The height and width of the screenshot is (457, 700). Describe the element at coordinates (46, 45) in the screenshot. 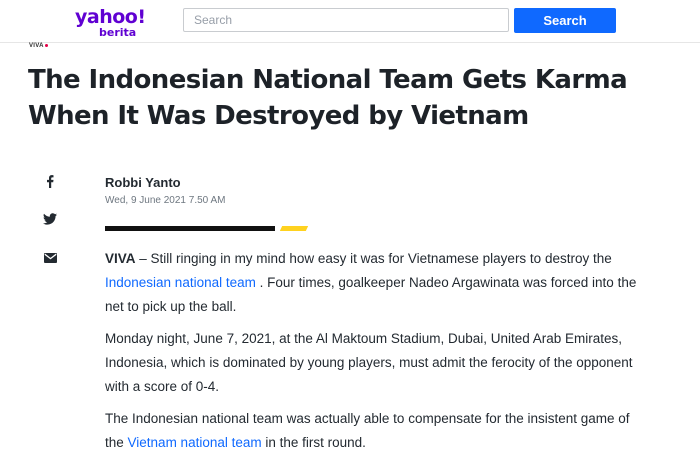

I see `provider-logo-dot` at that location.